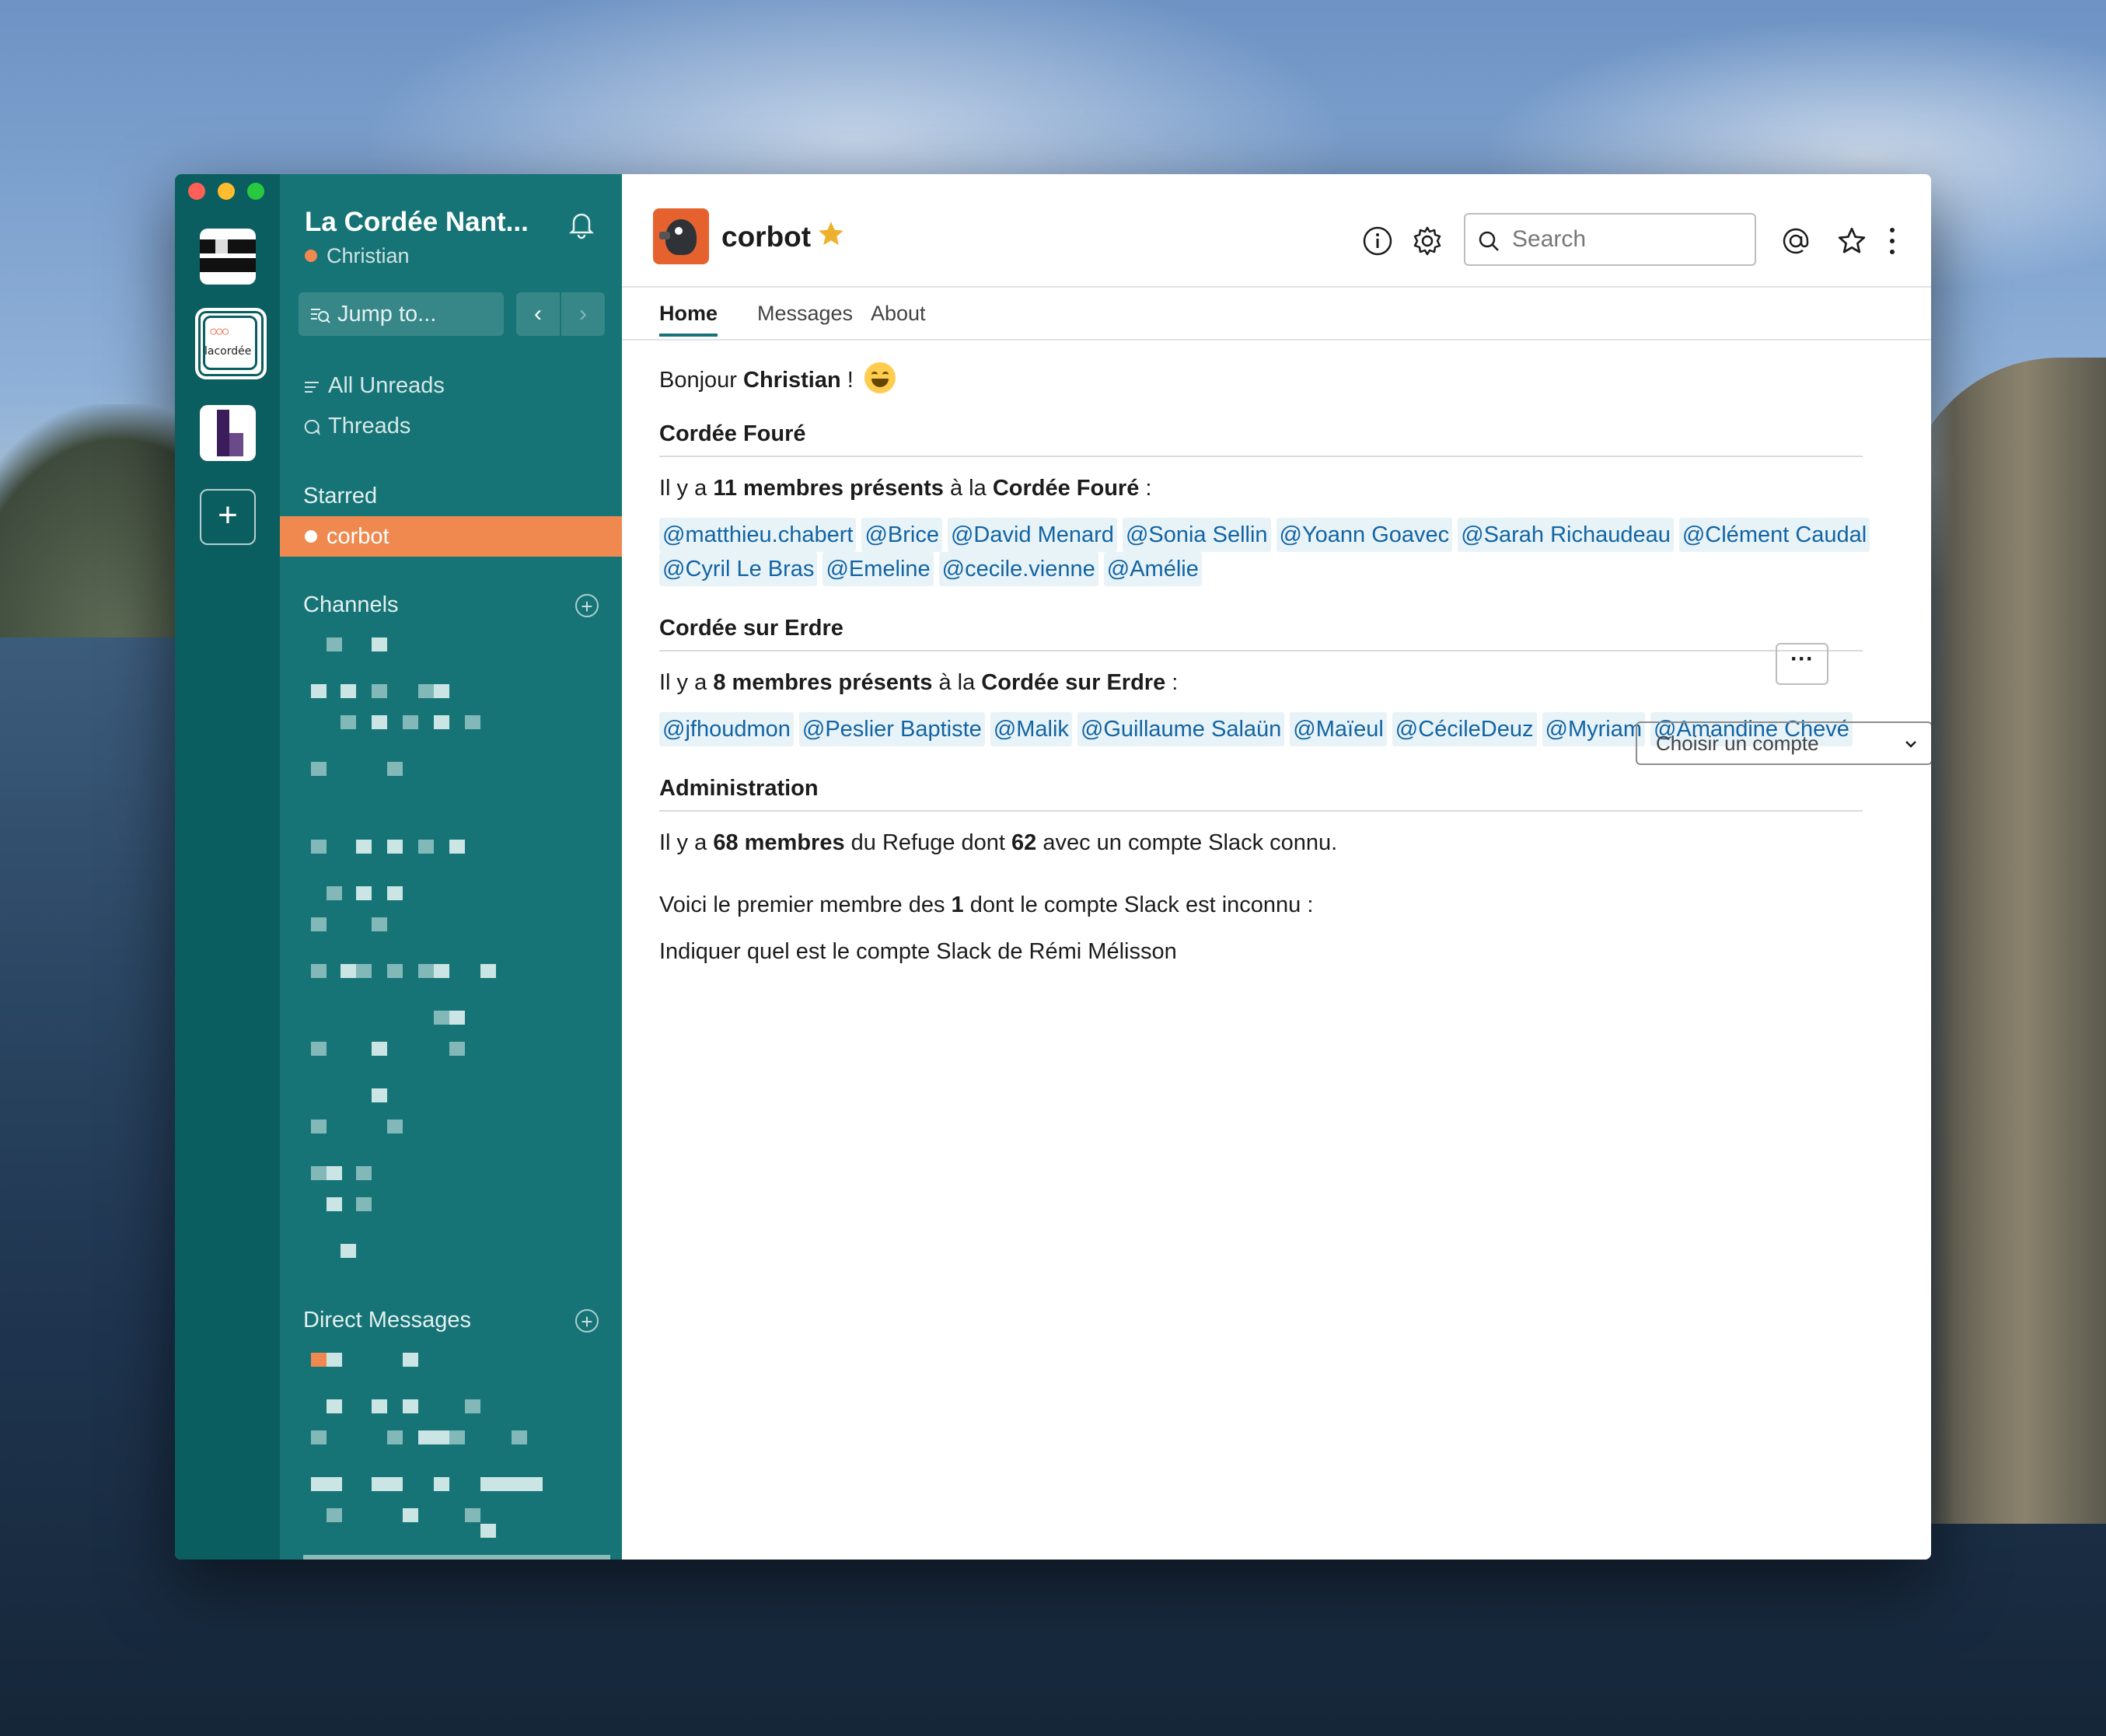  What do you see at coordinates (1549, 239) in the screenshot?
I see `search-placeholder: Search` at bounding box center [1549, 239].